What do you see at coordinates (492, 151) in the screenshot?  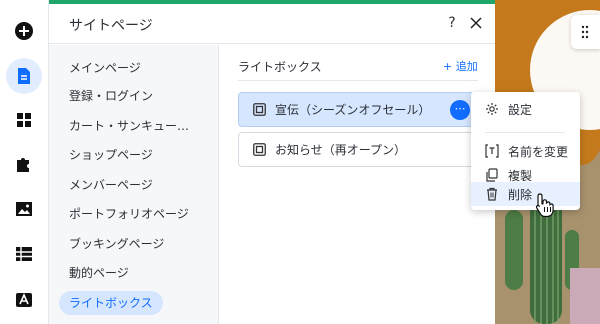 I see `rename-icon` at bounding box center [492, 151].